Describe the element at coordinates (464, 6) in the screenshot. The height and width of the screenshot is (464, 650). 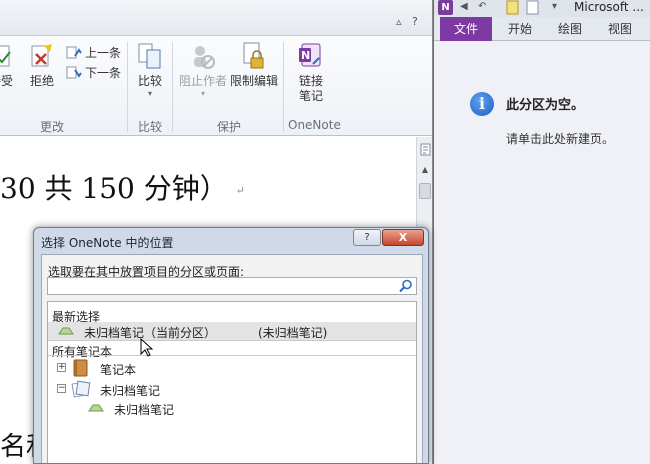
I see `back-icon: ◀` at that location.